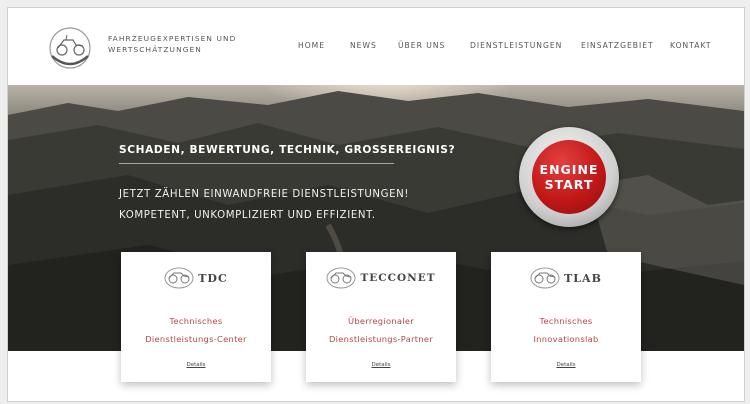 The height and width of the screenshot is (404, 750). What do you see at coordinates (569, 184) in the screenshot?
I see `engine-start-line-2: START` at bounding box center [569, 184].